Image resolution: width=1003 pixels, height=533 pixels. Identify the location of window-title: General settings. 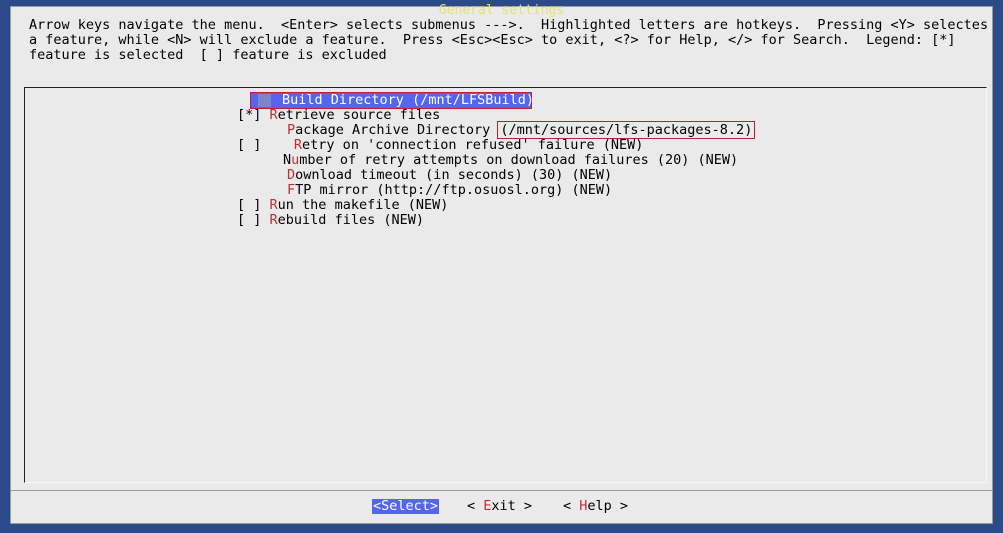
(501, 10).